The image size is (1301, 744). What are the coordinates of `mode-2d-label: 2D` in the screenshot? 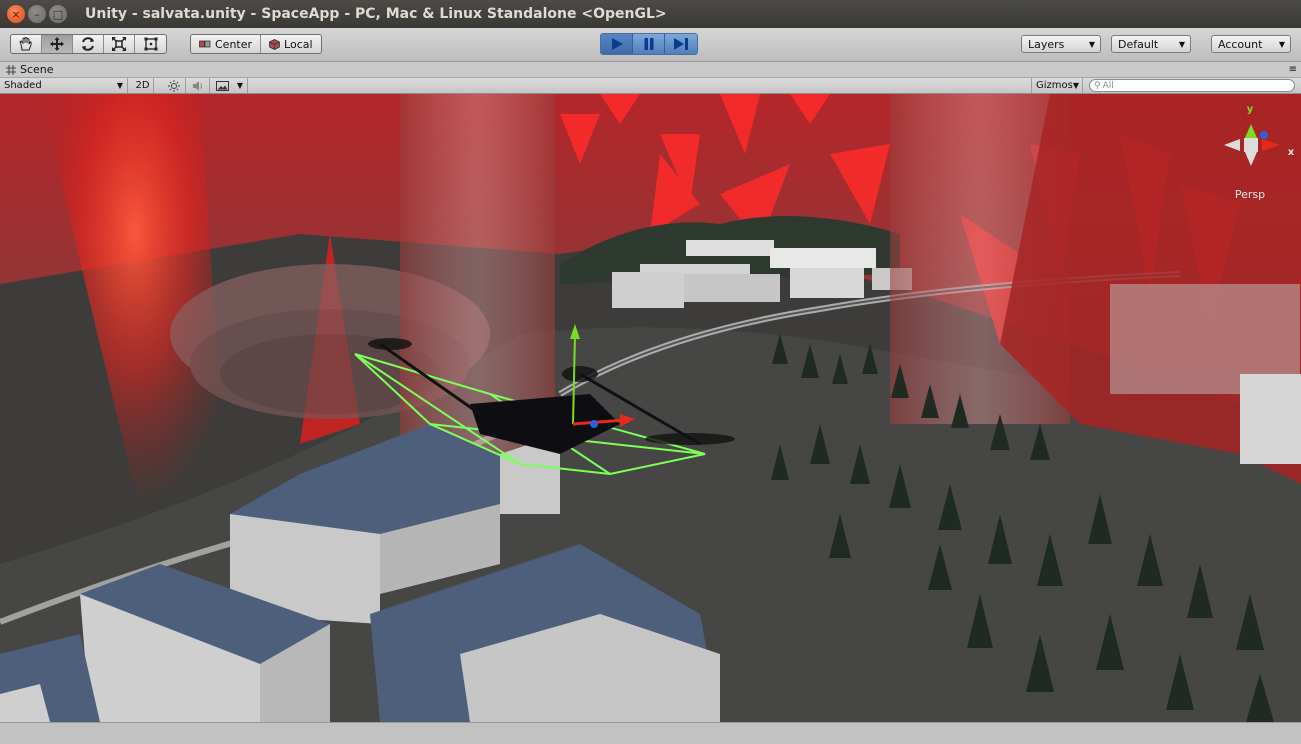 It's located at (142, 85).